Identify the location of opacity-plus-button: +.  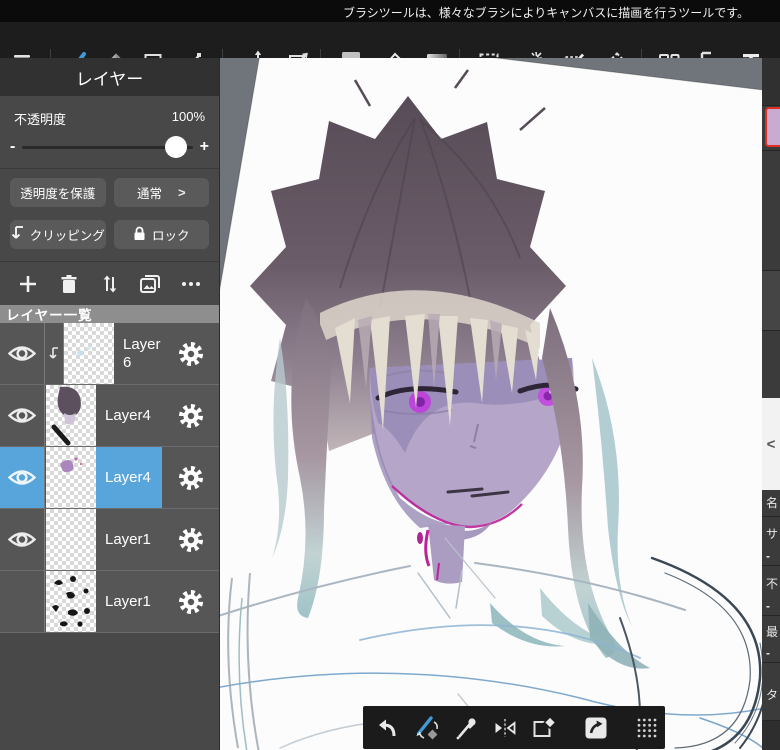
(204, 147).